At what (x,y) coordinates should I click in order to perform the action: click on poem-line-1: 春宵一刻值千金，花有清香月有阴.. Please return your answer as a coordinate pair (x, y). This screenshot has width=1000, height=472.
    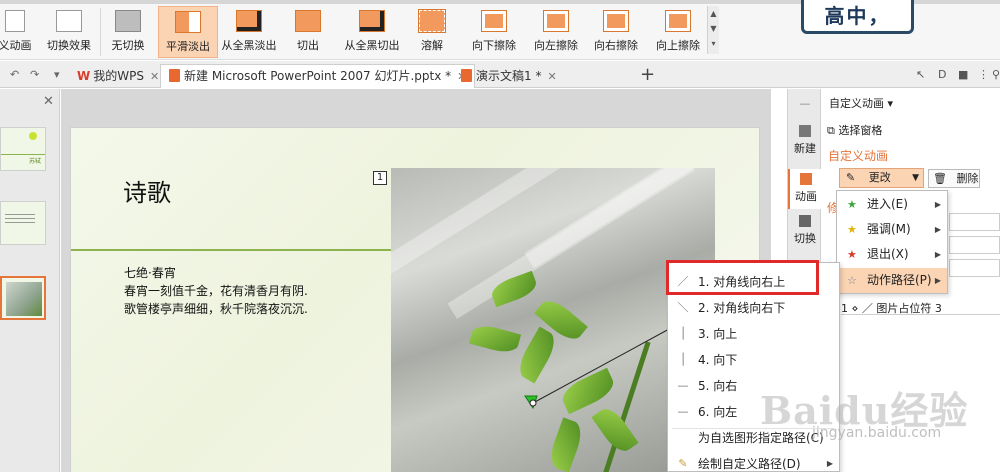
    Looking at the image, I should click on (216, 290).